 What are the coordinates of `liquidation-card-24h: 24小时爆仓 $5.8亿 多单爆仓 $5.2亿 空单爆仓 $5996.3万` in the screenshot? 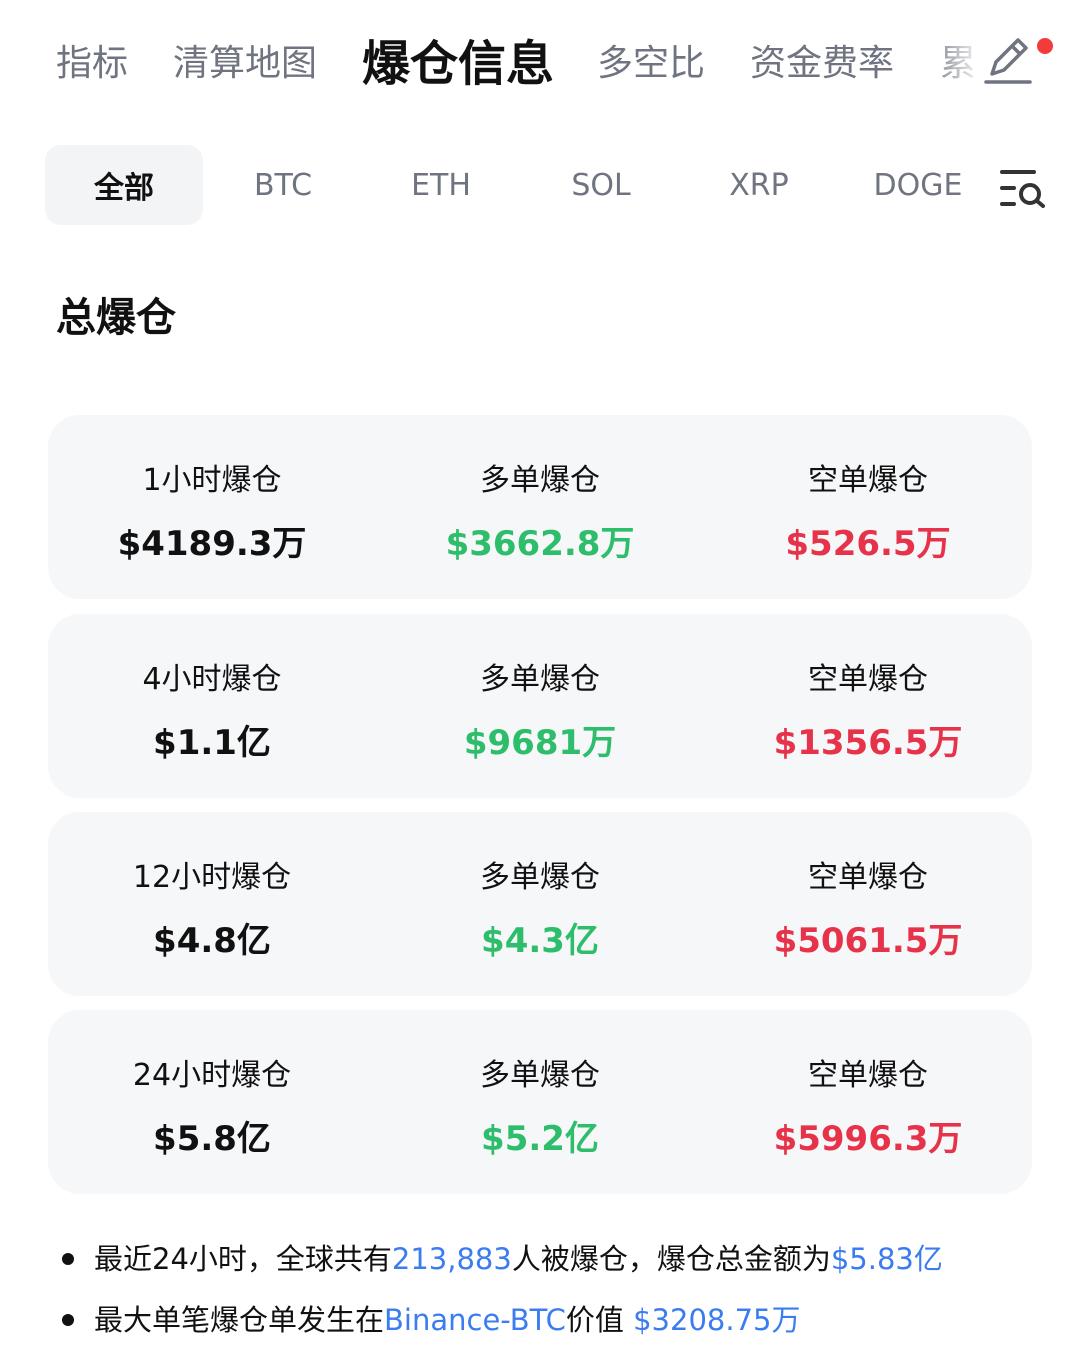 It's located at (540, 1102).